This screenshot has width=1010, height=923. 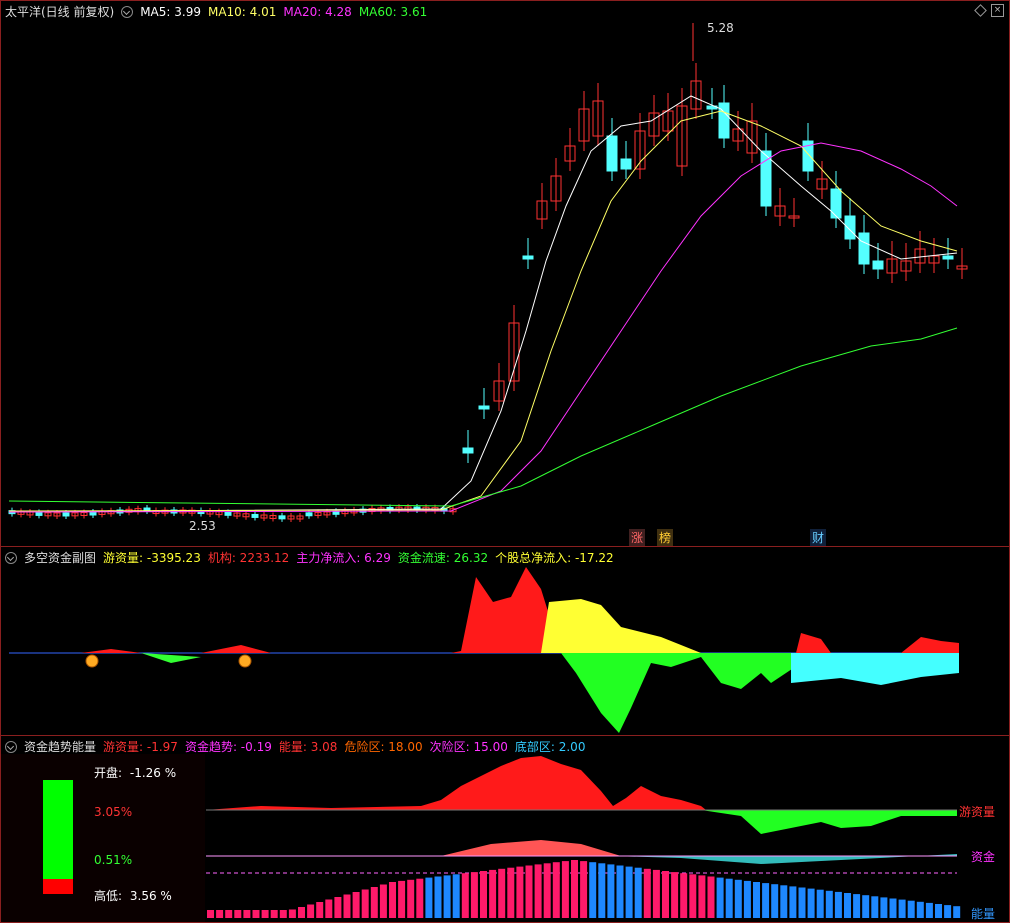 I want to click on cyan-area, so click(x=875, y=669).